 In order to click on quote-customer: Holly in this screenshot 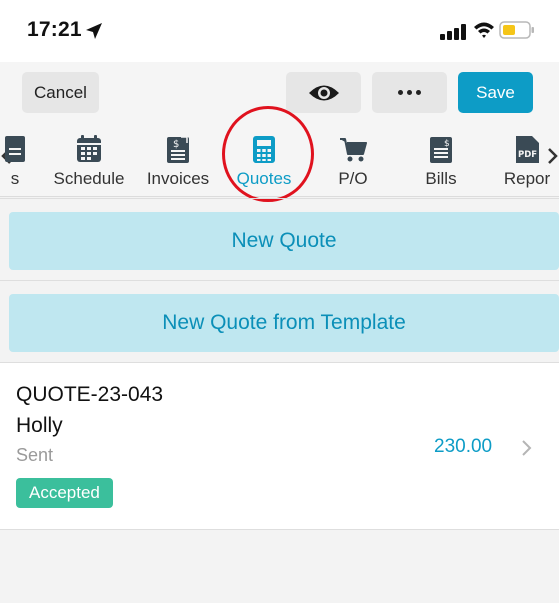, I will do `click(39, 425)`.